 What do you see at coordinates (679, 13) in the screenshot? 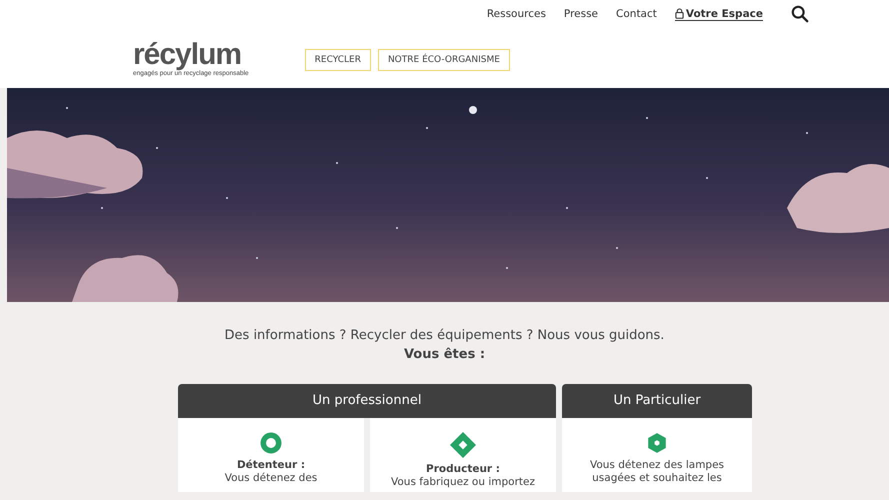
I see `lock-icon` at bounding box center [679, 13].